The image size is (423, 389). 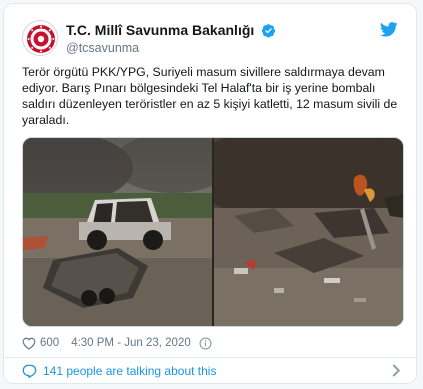 I want to click on author-display-name-row: T.C. Millî Savunma Bakanlığı, so click(x=171, y=30).